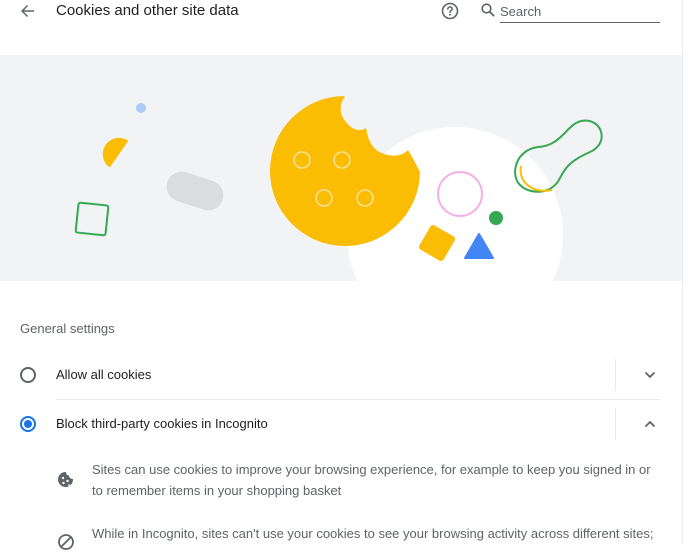  I want to click on help-icon, so click(450, 11).